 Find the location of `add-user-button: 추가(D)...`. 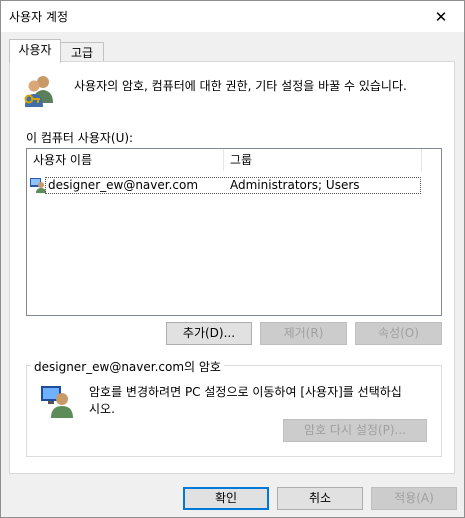

add-user-button: 추가(D)... is located at coordinates (209, 333).